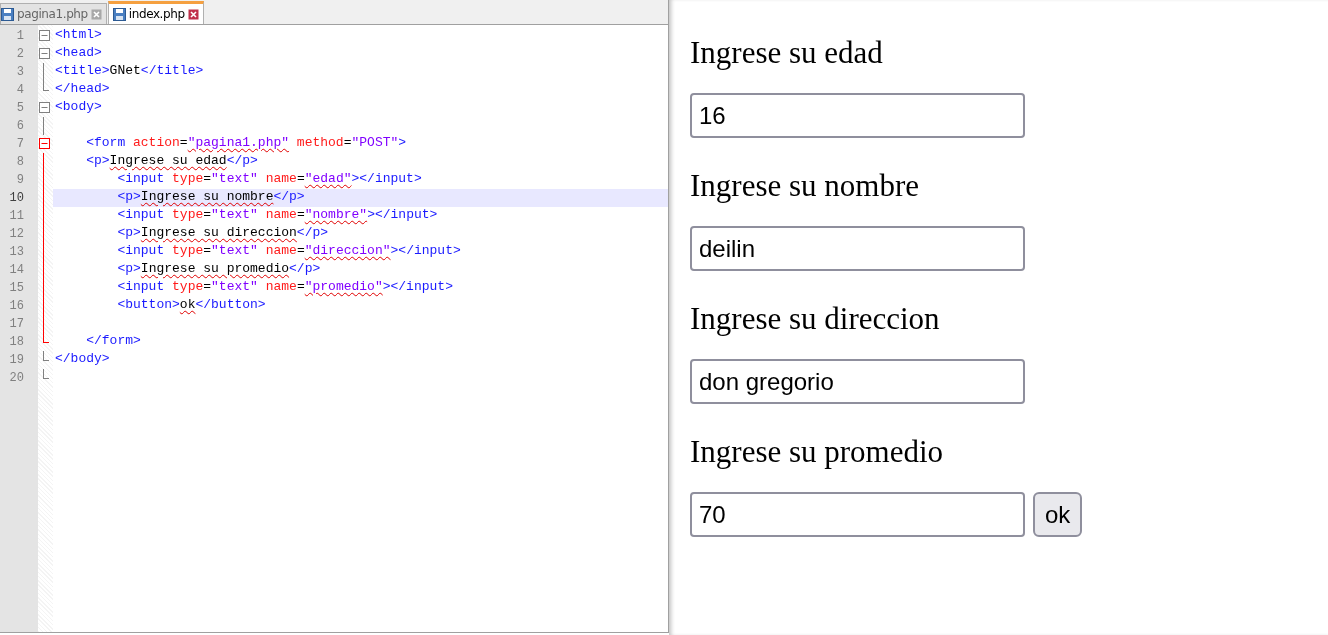  I want to click on code-line: <input type="text" name="promedio"></input>, so click(285, 287).